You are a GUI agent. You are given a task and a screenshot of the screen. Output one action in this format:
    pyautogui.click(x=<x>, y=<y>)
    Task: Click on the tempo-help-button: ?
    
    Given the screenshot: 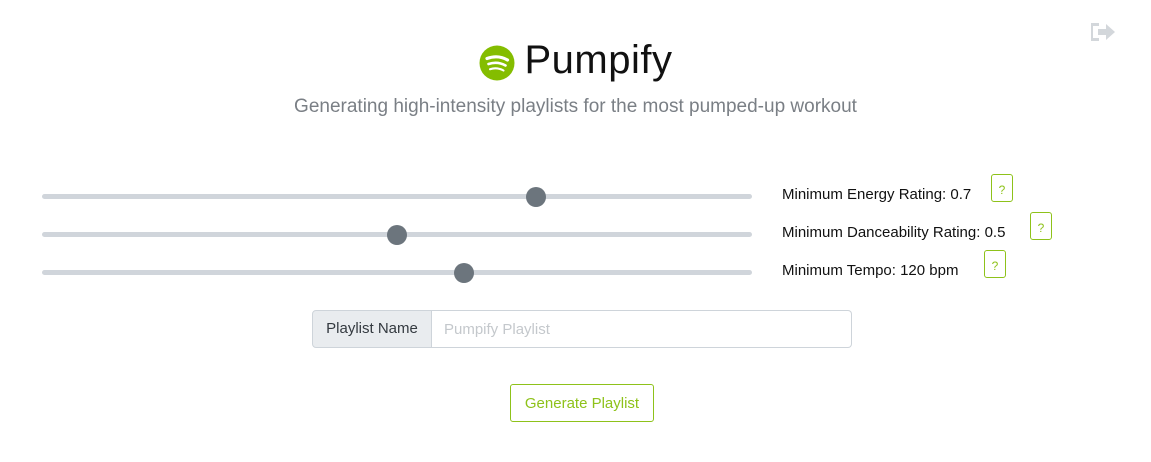 What is the action you would take?
    pyautogui.click(x=995, y=264)
    